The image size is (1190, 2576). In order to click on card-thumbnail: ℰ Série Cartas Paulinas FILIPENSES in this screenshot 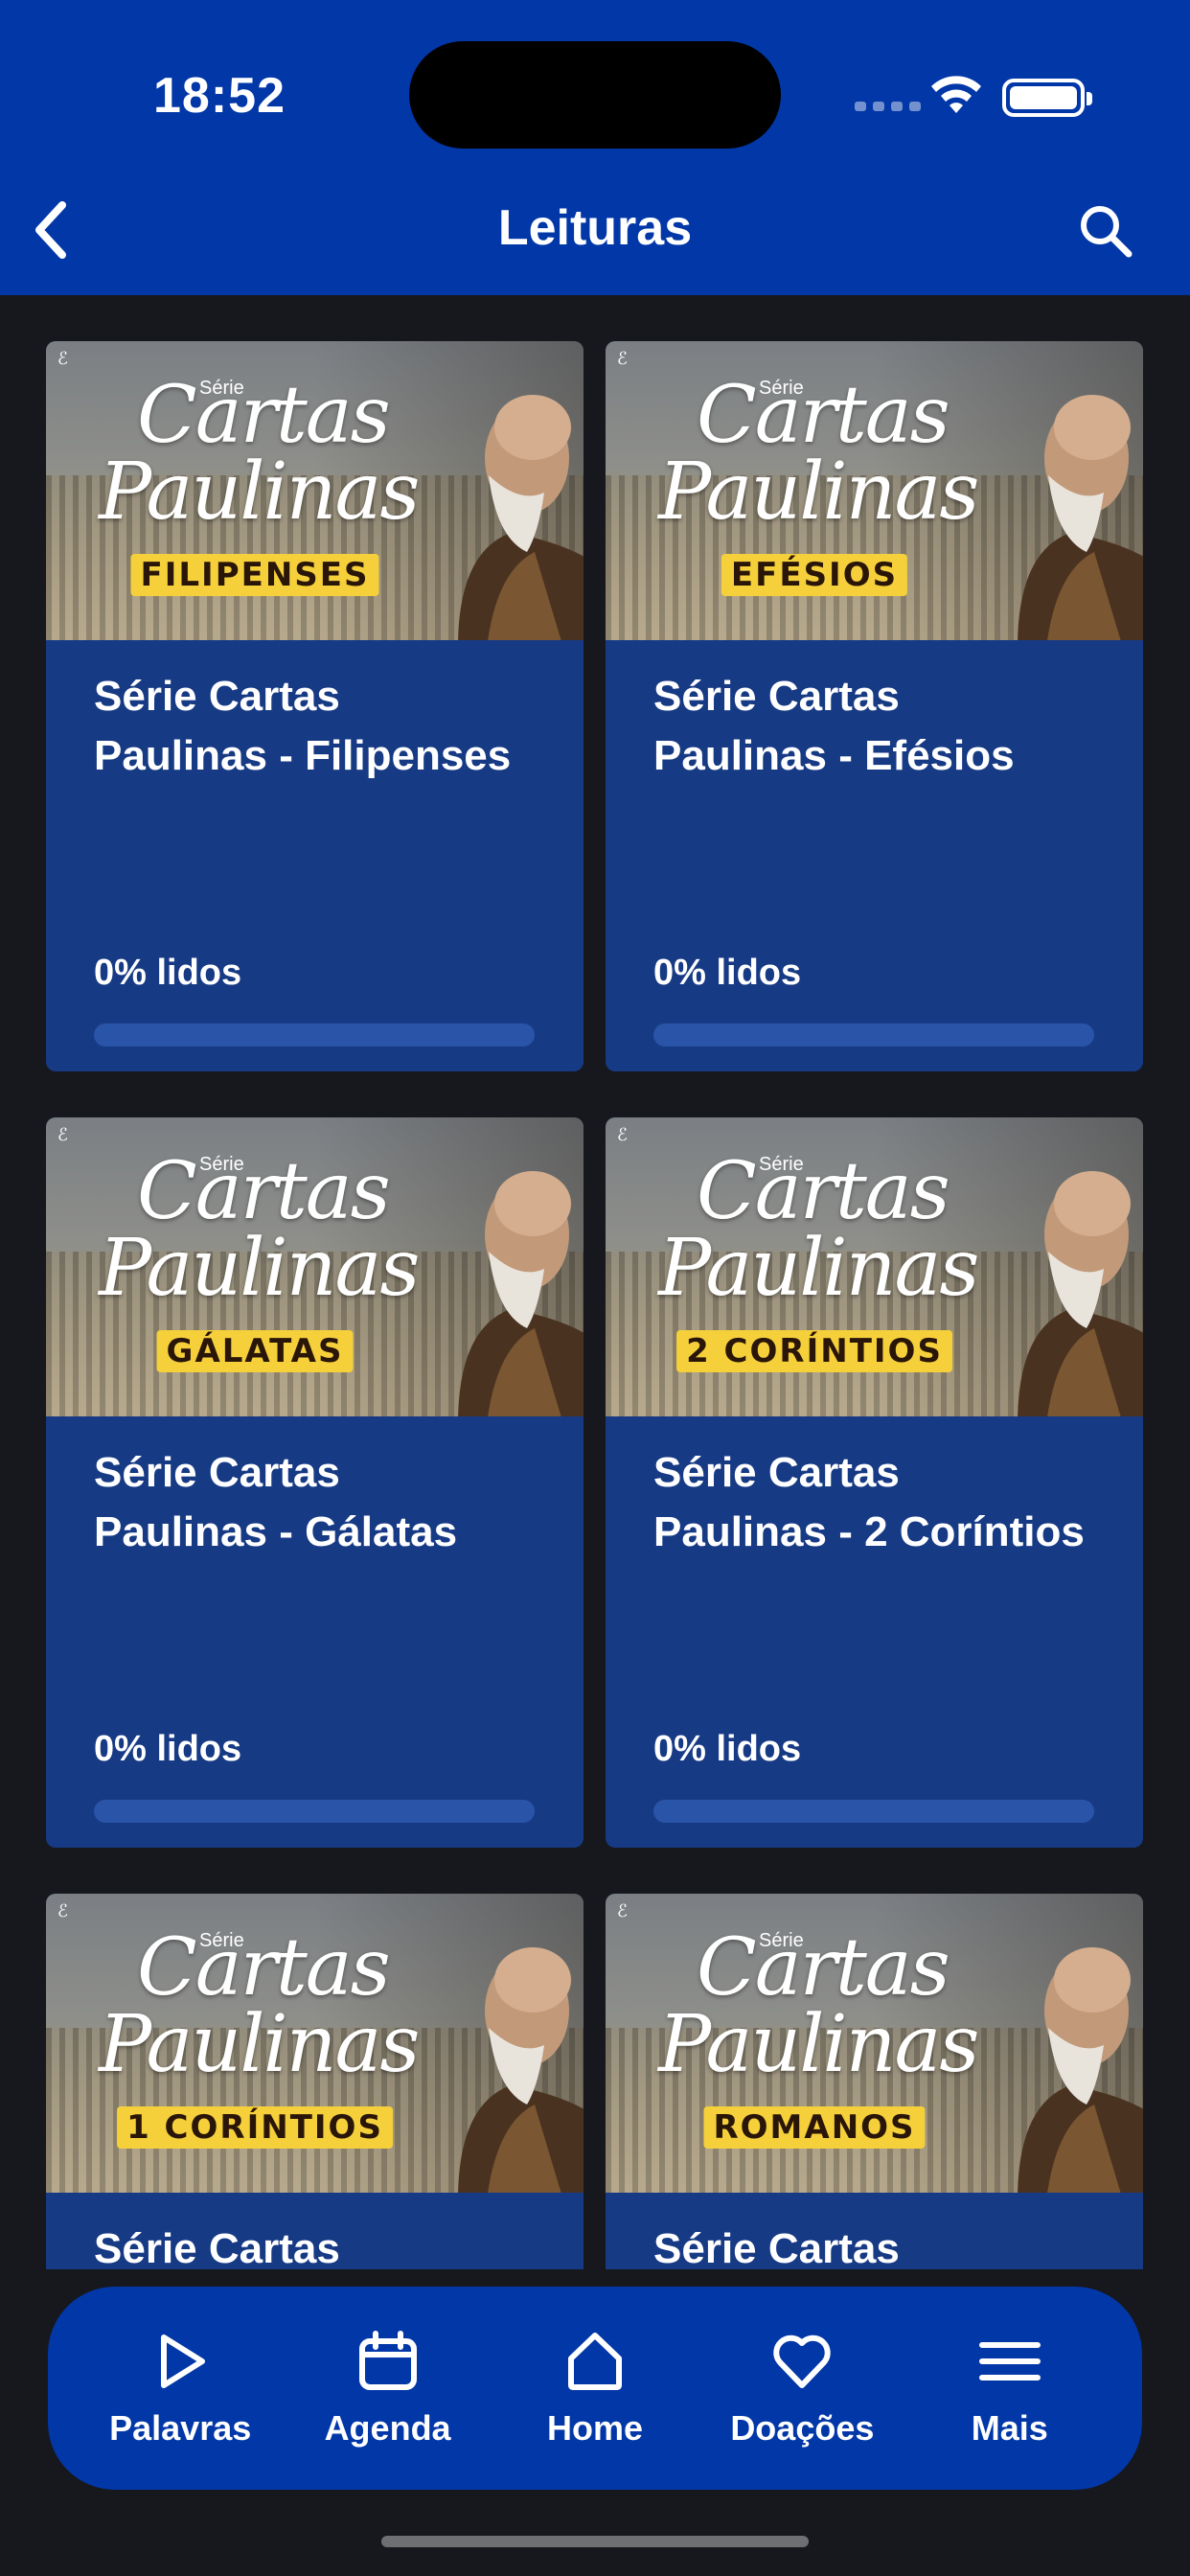, I will do `click(315, 490)`.